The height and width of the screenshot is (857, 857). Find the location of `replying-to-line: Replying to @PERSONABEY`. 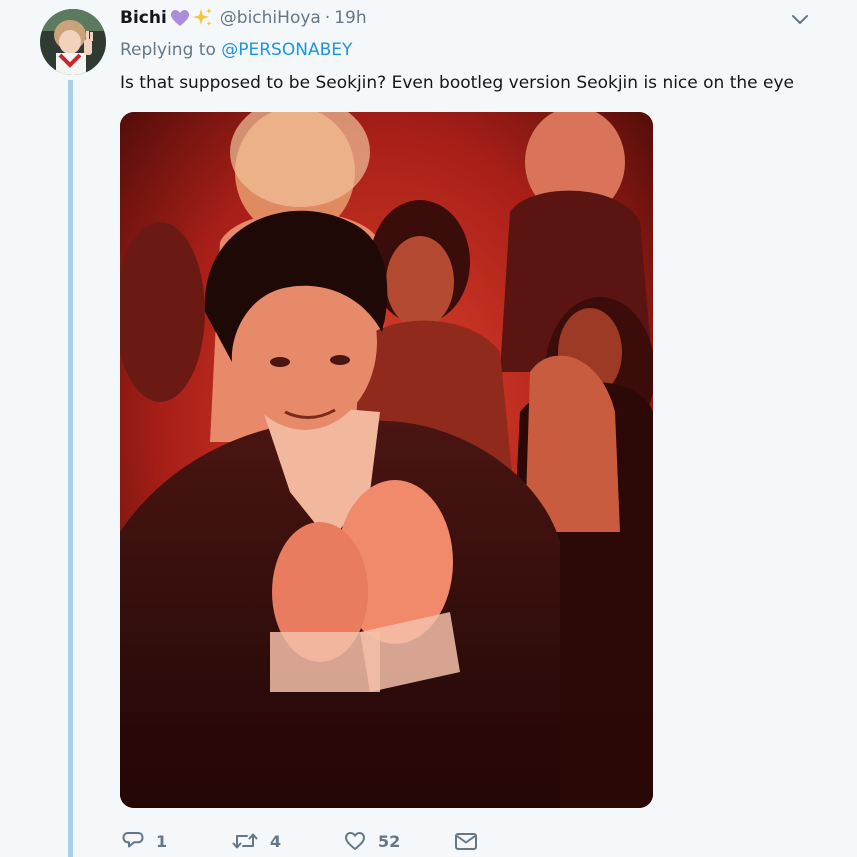

replying-to-line: Replying to @PERSONABEY is located at coordinates (236, 50).